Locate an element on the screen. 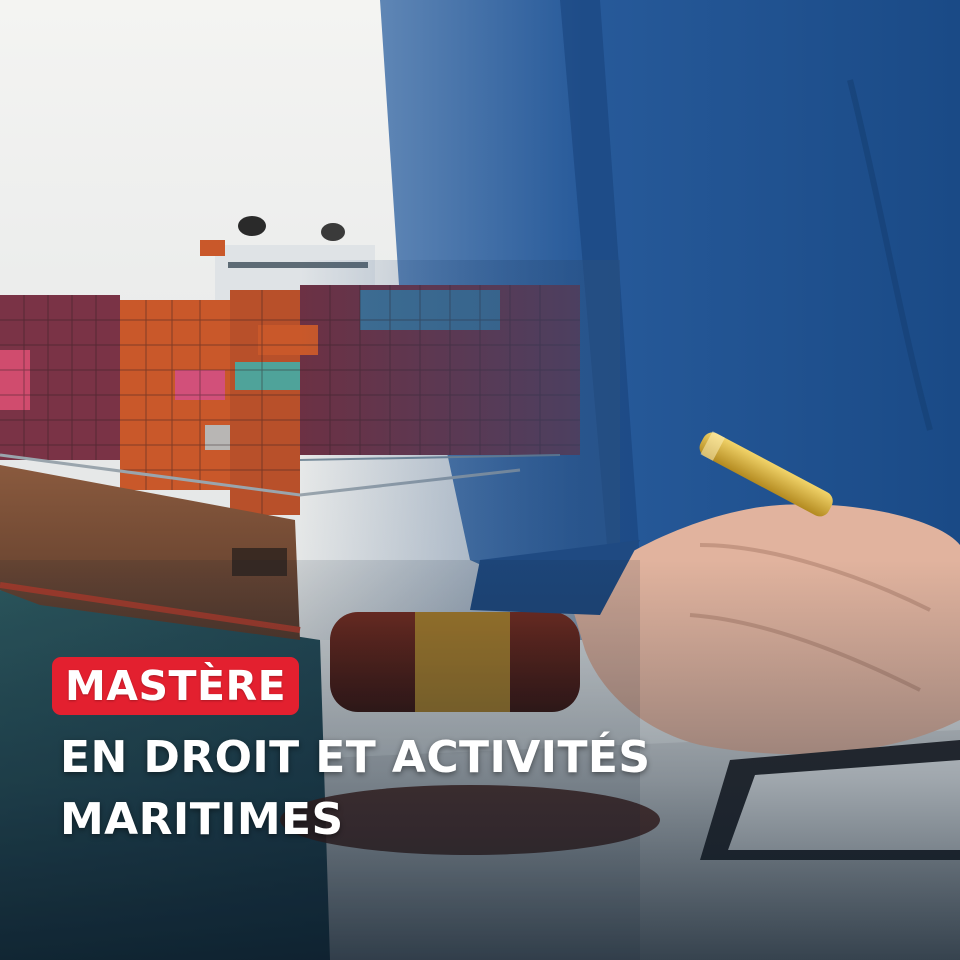 The image size is (960, 960). title-line-2: MARITIMES is located at coordinates (202, 819).